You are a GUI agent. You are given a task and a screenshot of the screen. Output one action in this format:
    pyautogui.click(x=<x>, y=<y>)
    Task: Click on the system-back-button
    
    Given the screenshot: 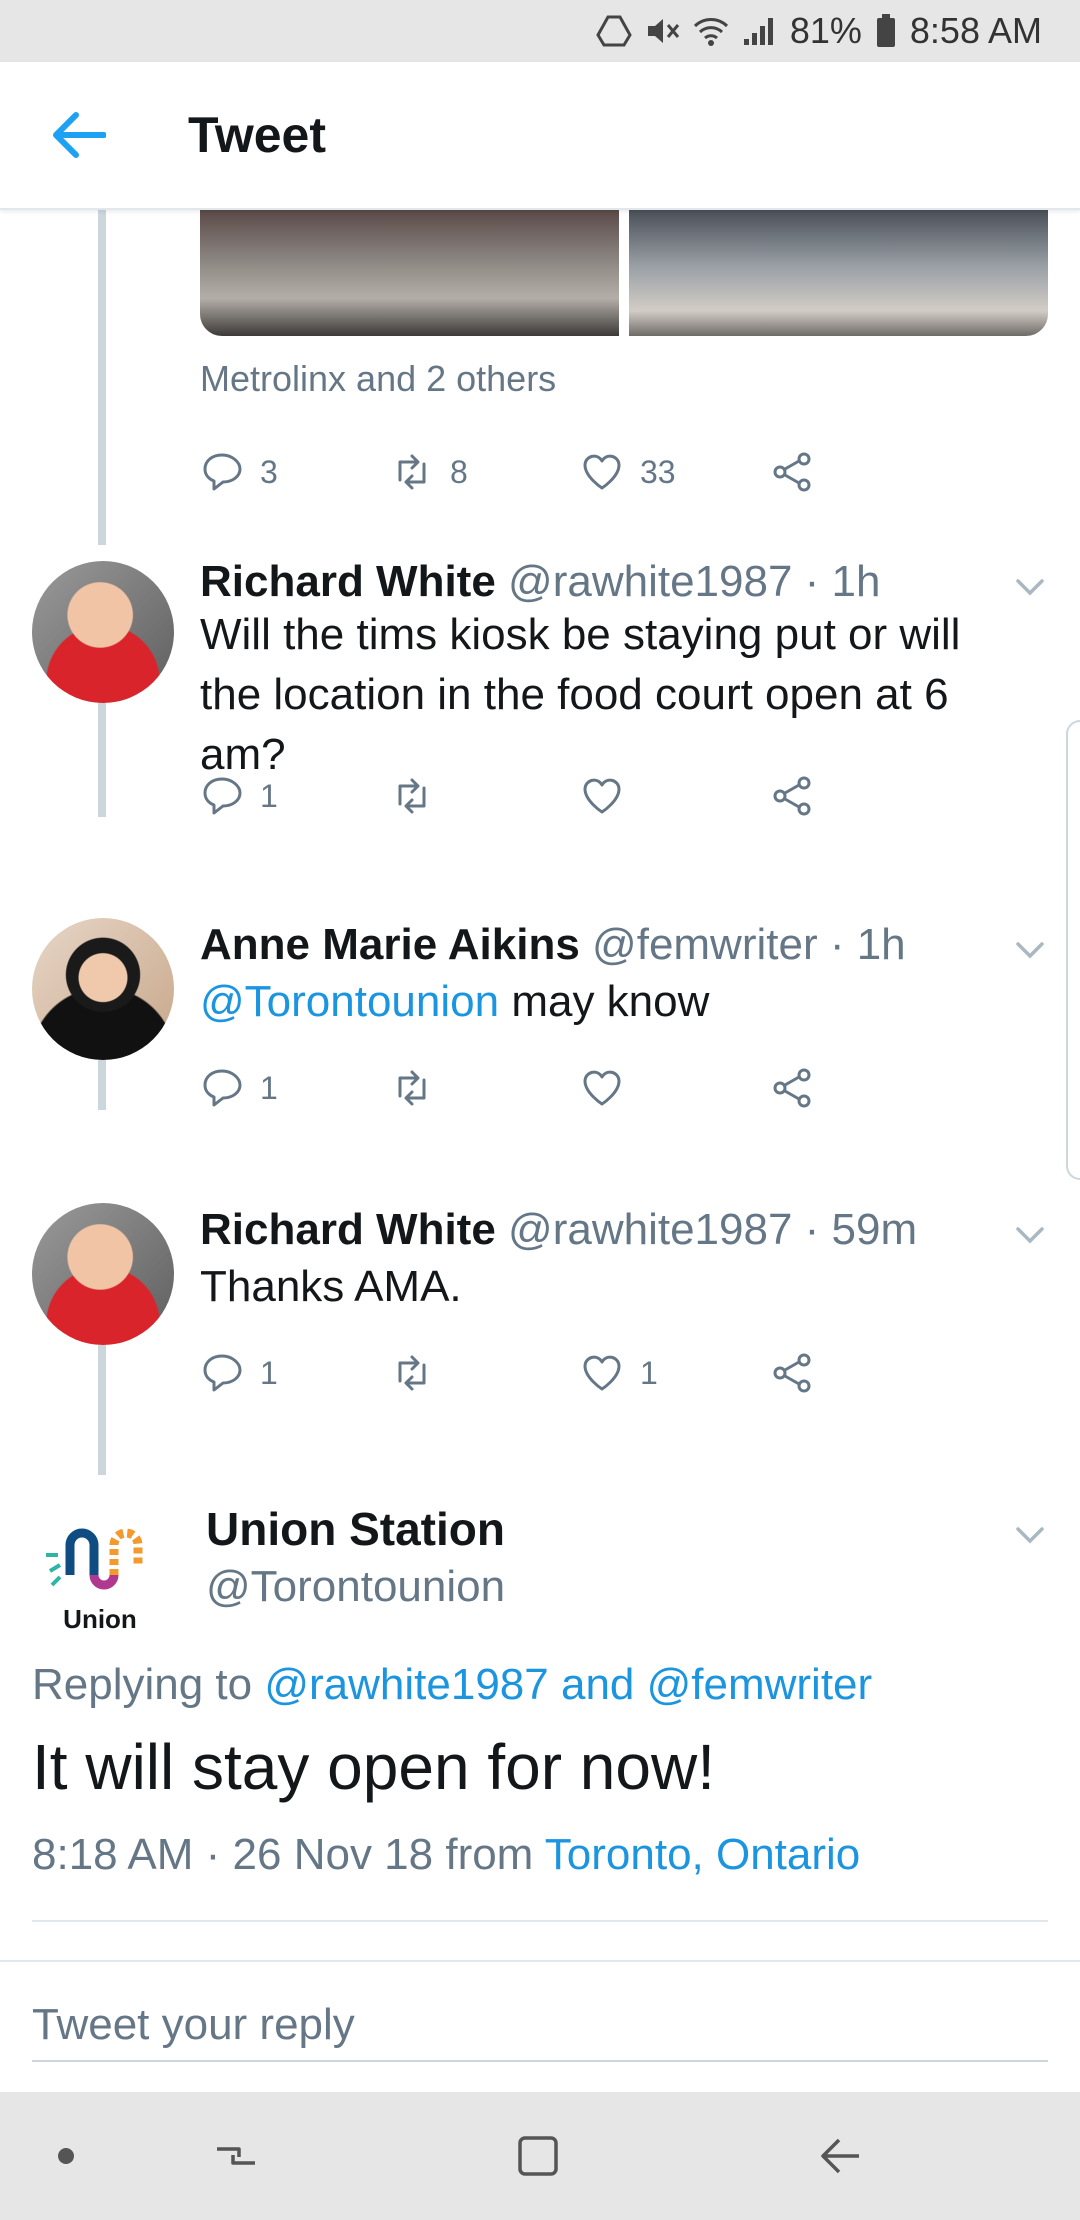 What is the action you would take?
    pyautogui.click(x=840, y=2156)
    